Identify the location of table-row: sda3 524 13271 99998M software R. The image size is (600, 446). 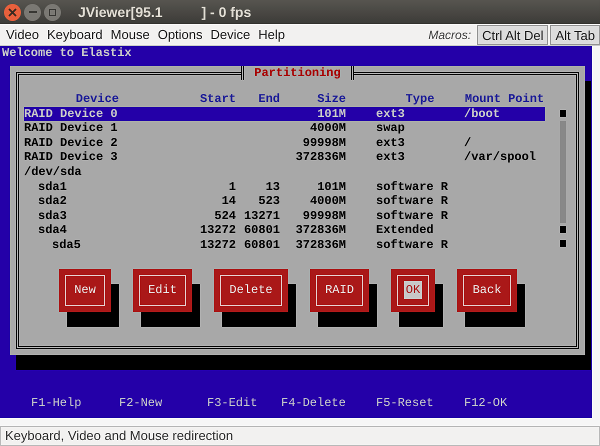
(284, 216).